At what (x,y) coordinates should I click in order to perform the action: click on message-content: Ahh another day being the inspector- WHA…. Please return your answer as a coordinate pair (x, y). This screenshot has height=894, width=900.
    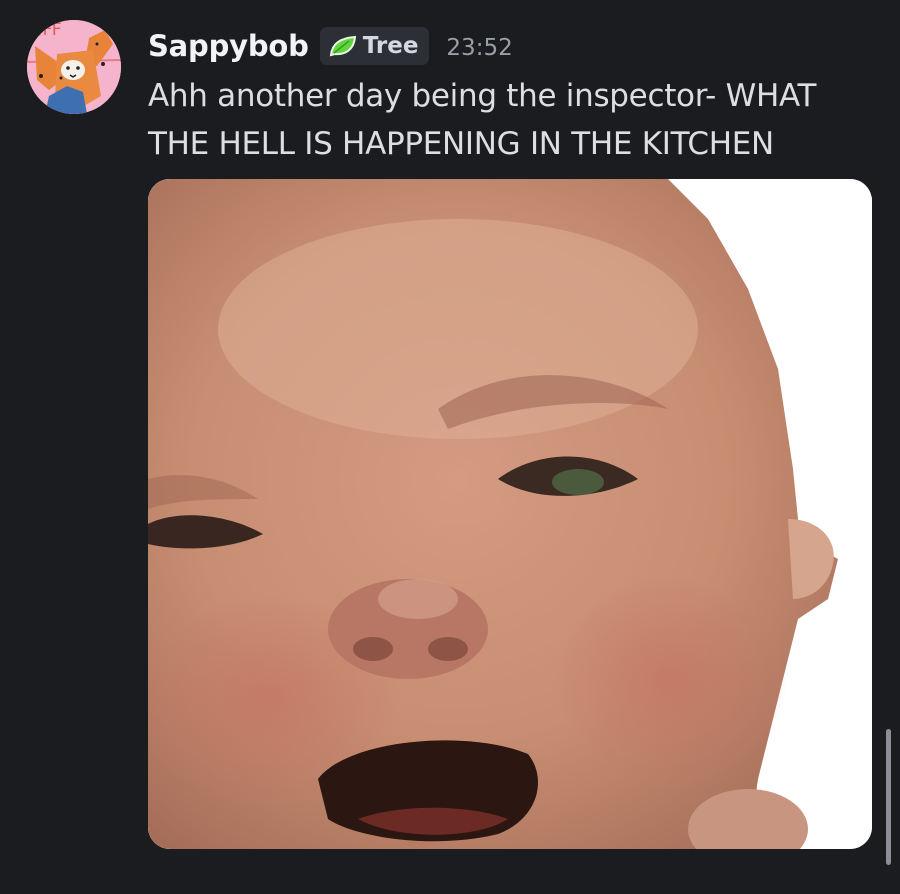
    Looking at the image, I should click on (482, 120).